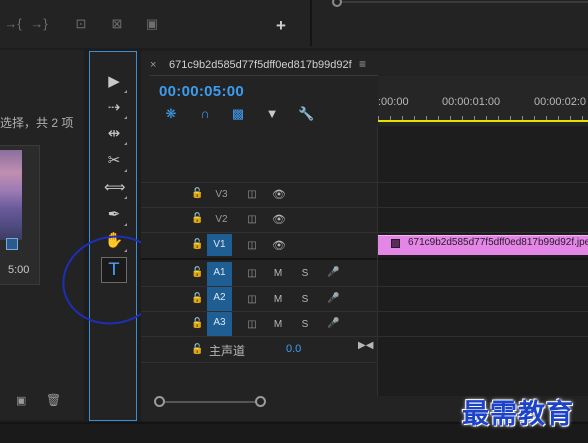 This screenshot has width=588, height=443. Describe the element at coordinates (115, 161) in the screenshot. I see `razor-tool-icon: ✂` at that location.